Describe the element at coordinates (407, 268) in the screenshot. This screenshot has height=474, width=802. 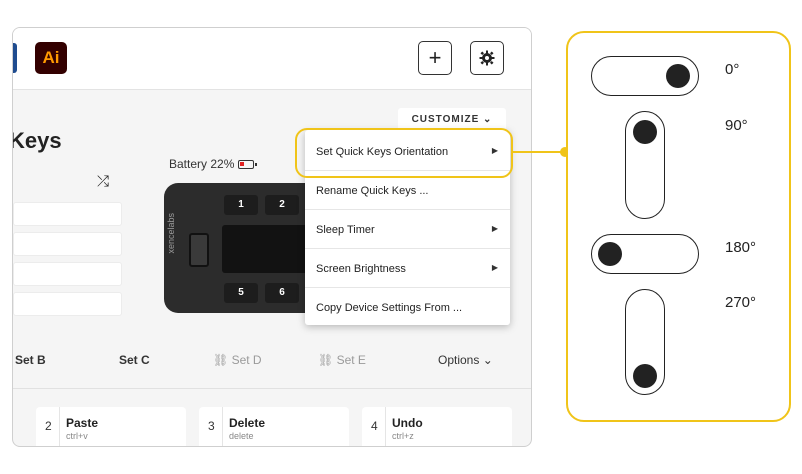
I see `menu-item-screen-brightness: Screen Brightness ▶` at that location.